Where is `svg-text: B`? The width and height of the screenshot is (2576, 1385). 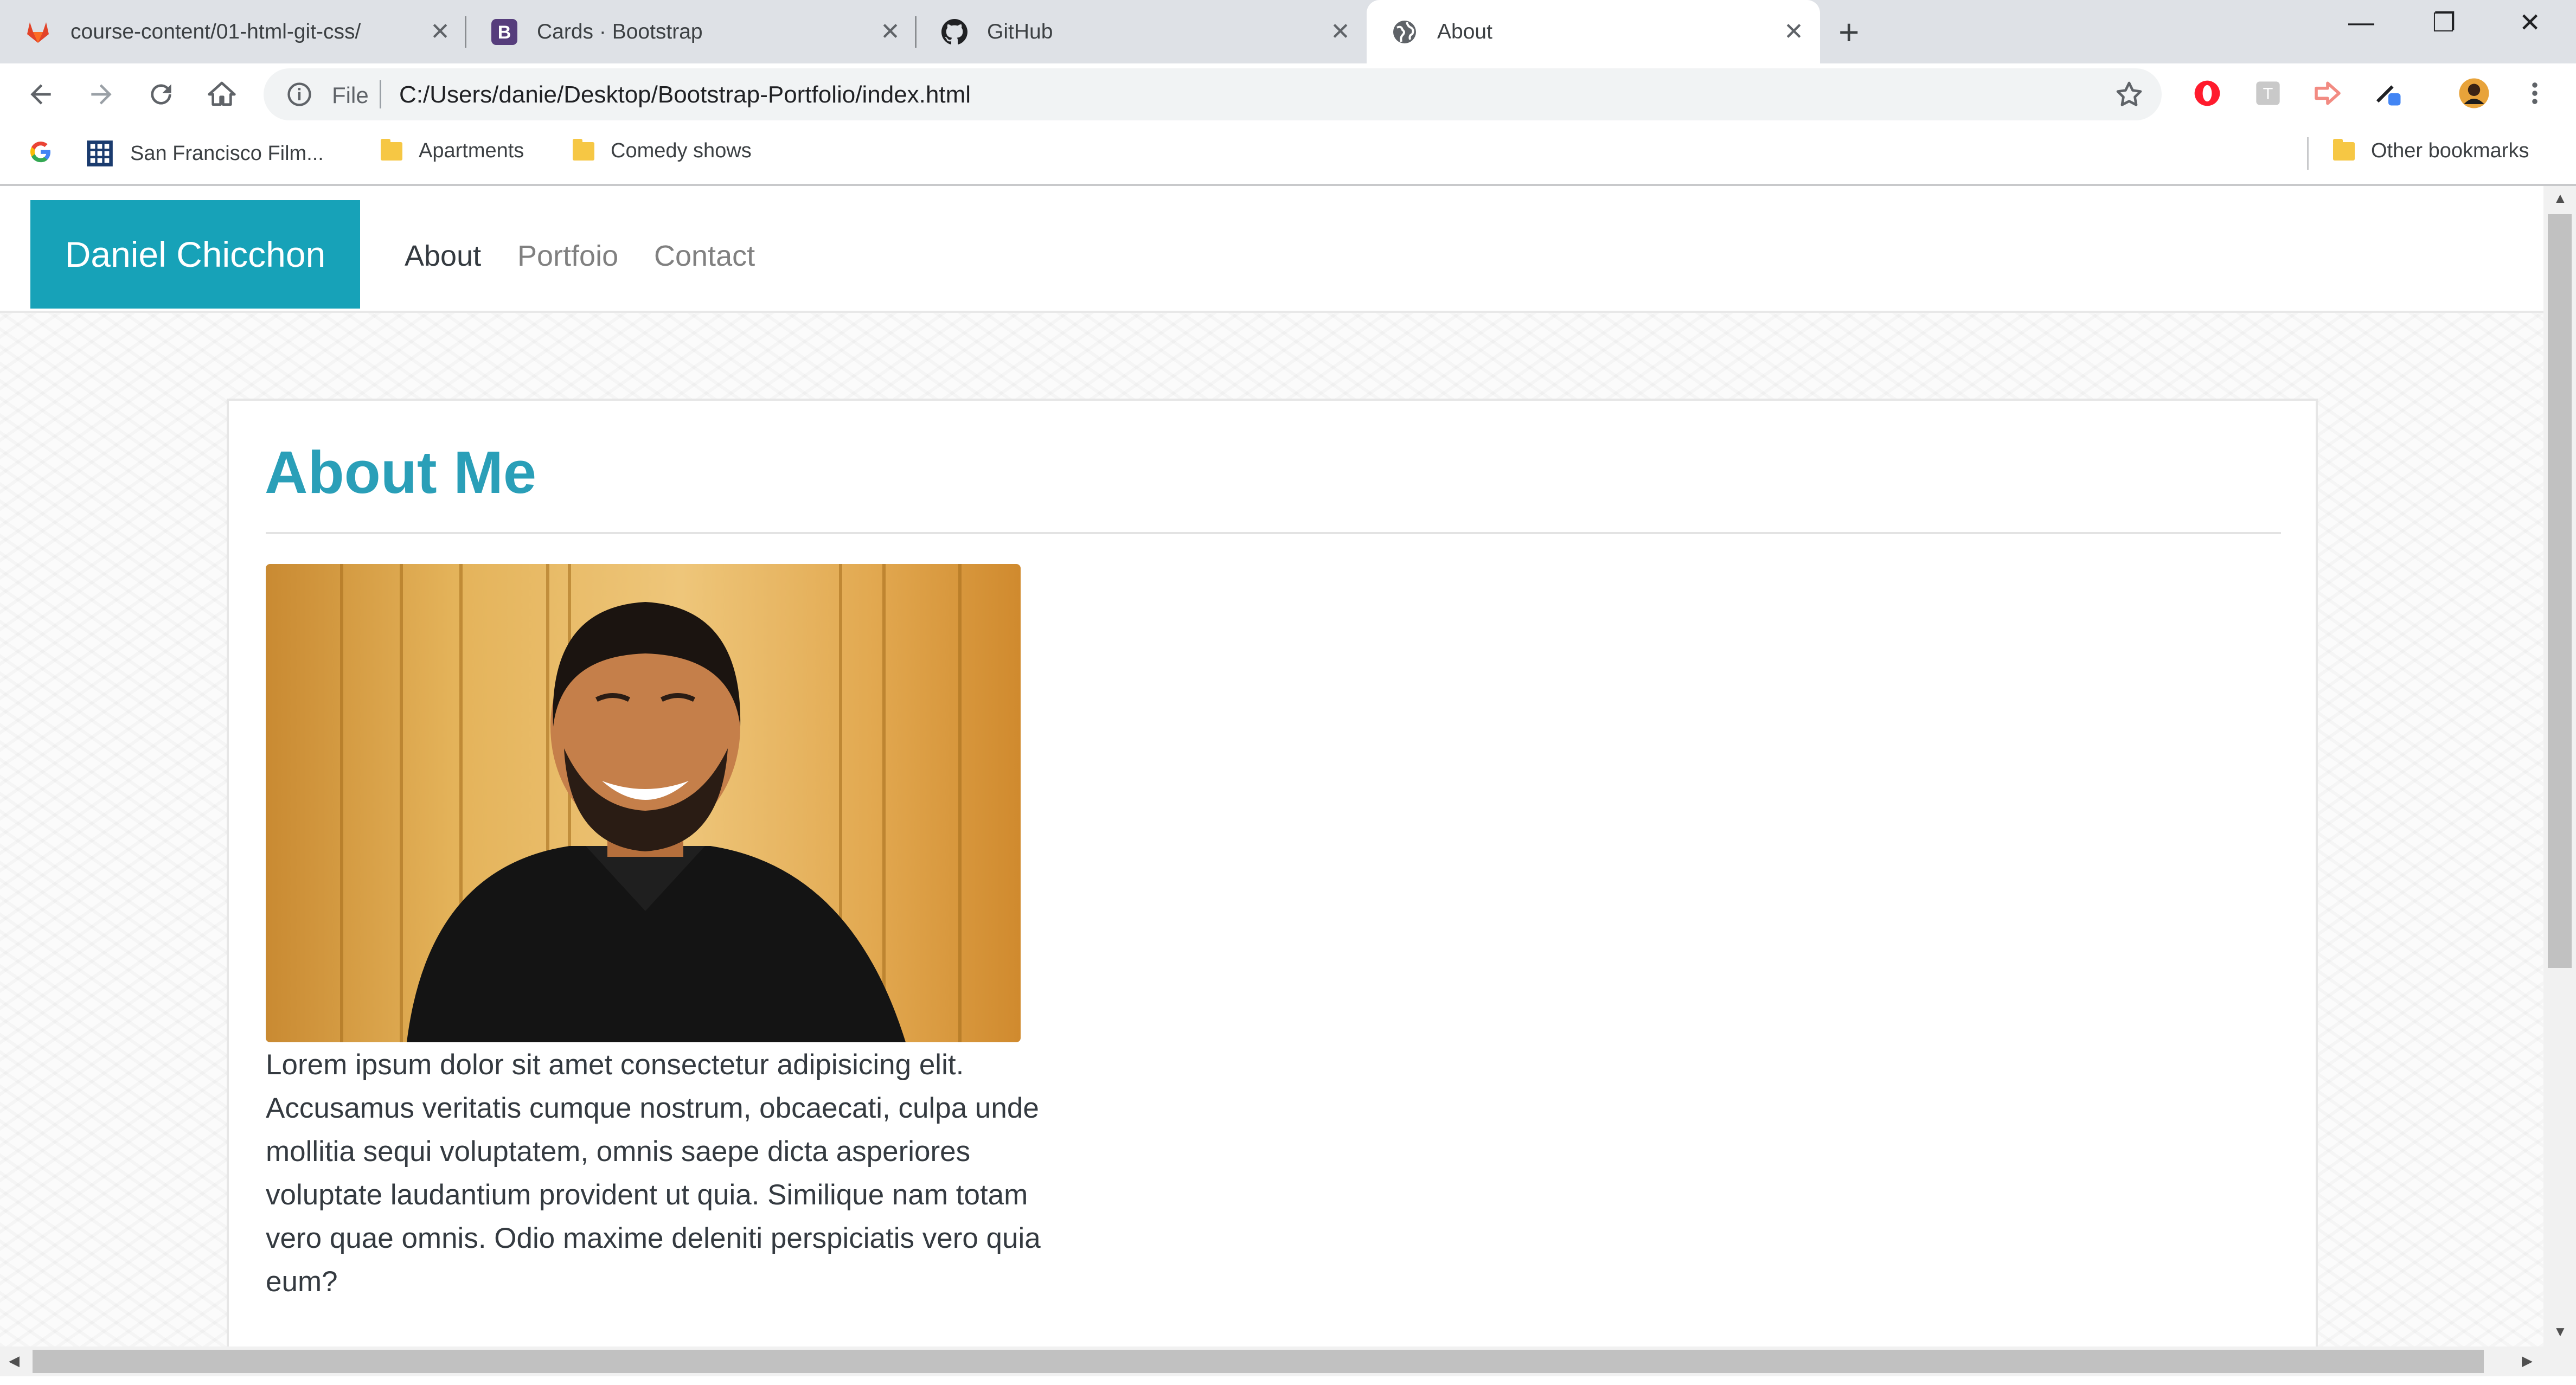 svg-text: B is located at coordinates (505, 32).